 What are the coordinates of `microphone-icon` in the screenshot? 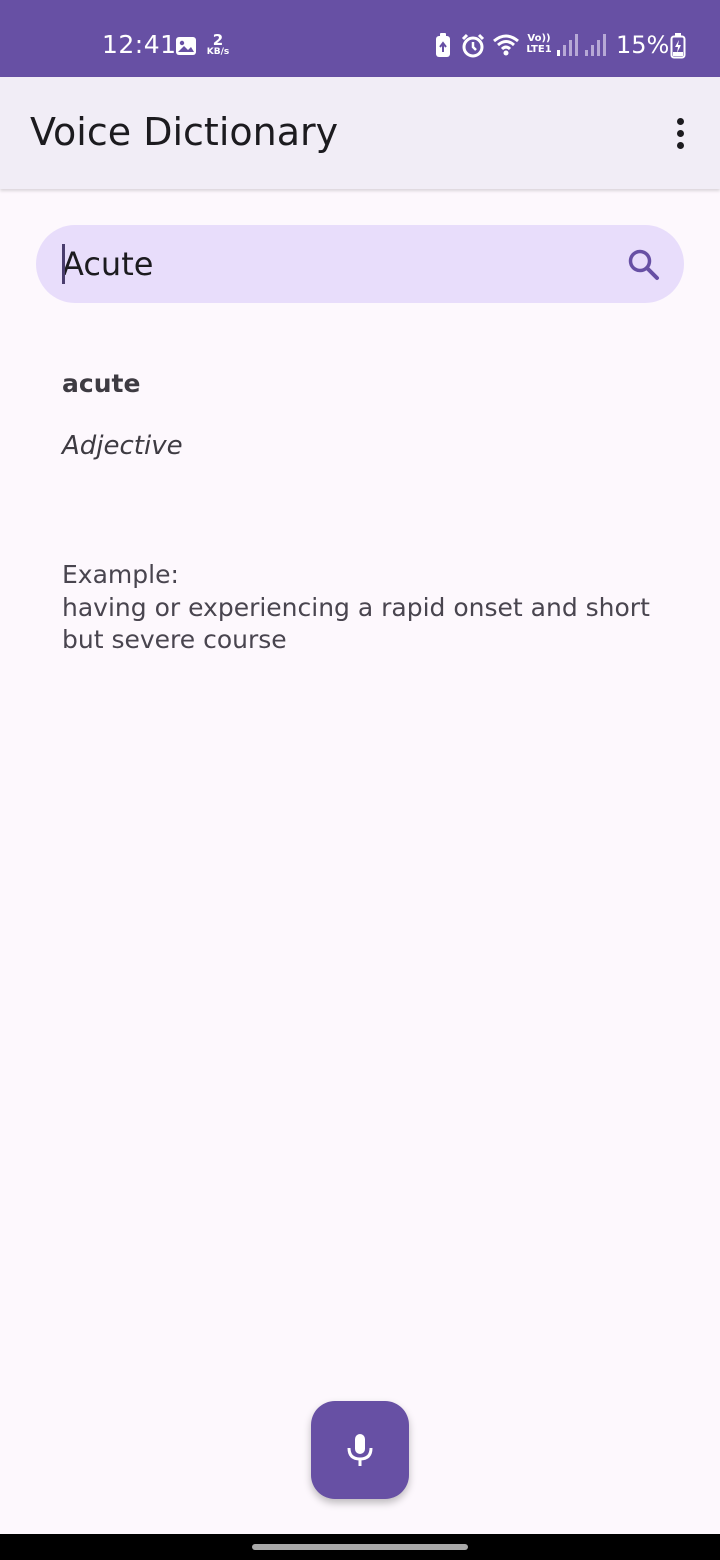 It's located at (360, 1450).